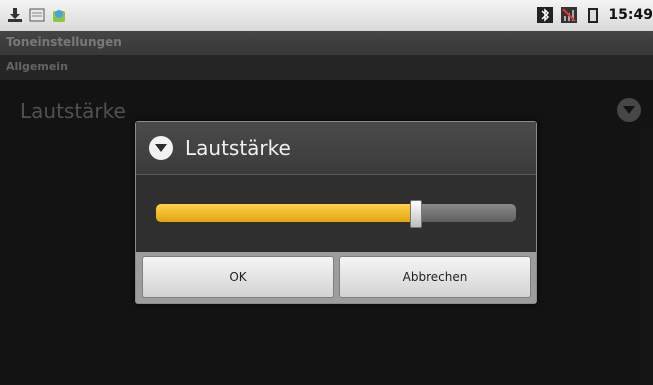  I want to click on volume-slider-fill, so click(285, 213).